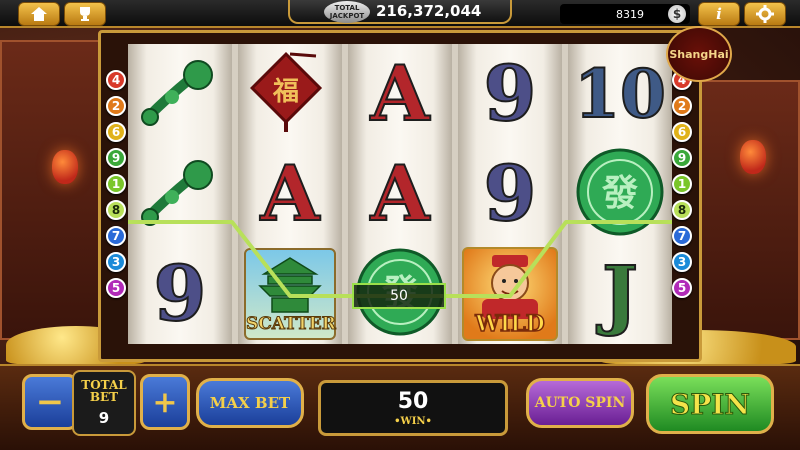 The image size is (800, 450). What do you see at coordinates (682, 132) in the screenshot?
I see `payline-badge-right-6: 6` at bounding box center [682, 132].